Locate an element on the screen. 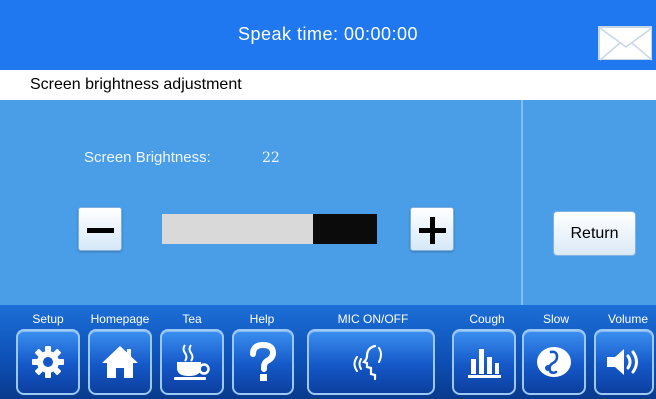 The image size is (656, 399). brightness-slider-fill is located at coordinates (344, 229).